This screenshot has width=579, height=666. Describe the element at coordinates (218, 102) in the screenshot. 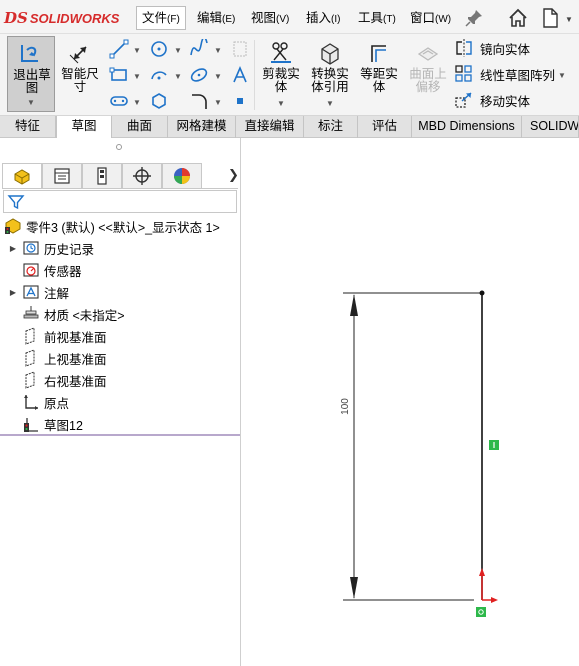

I see `fillet-tool-dropdown-icon: ▼` at that location.